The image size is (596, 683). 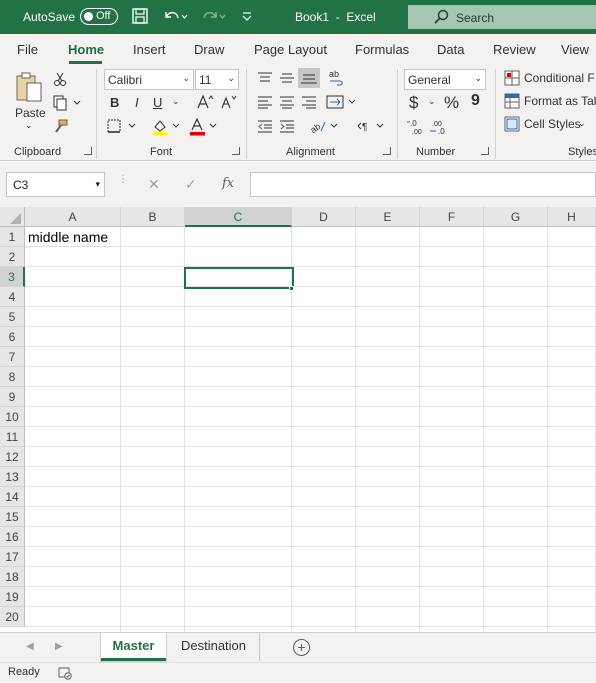 I want to click on formula-input, so click(x=423, y=184).